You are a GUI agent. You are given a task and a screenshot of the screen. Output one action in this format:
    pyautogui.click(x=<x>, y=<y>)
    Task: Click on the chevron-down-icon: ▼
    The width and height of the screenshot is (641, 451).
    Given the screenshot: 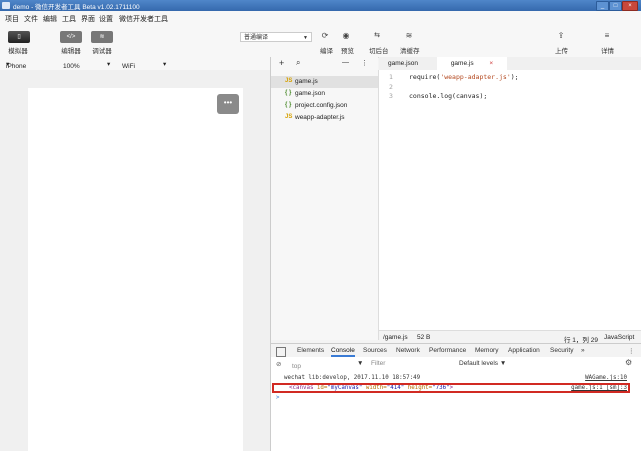 What is the action you would take?
    pyautogui.click(x=360, y=363)
    